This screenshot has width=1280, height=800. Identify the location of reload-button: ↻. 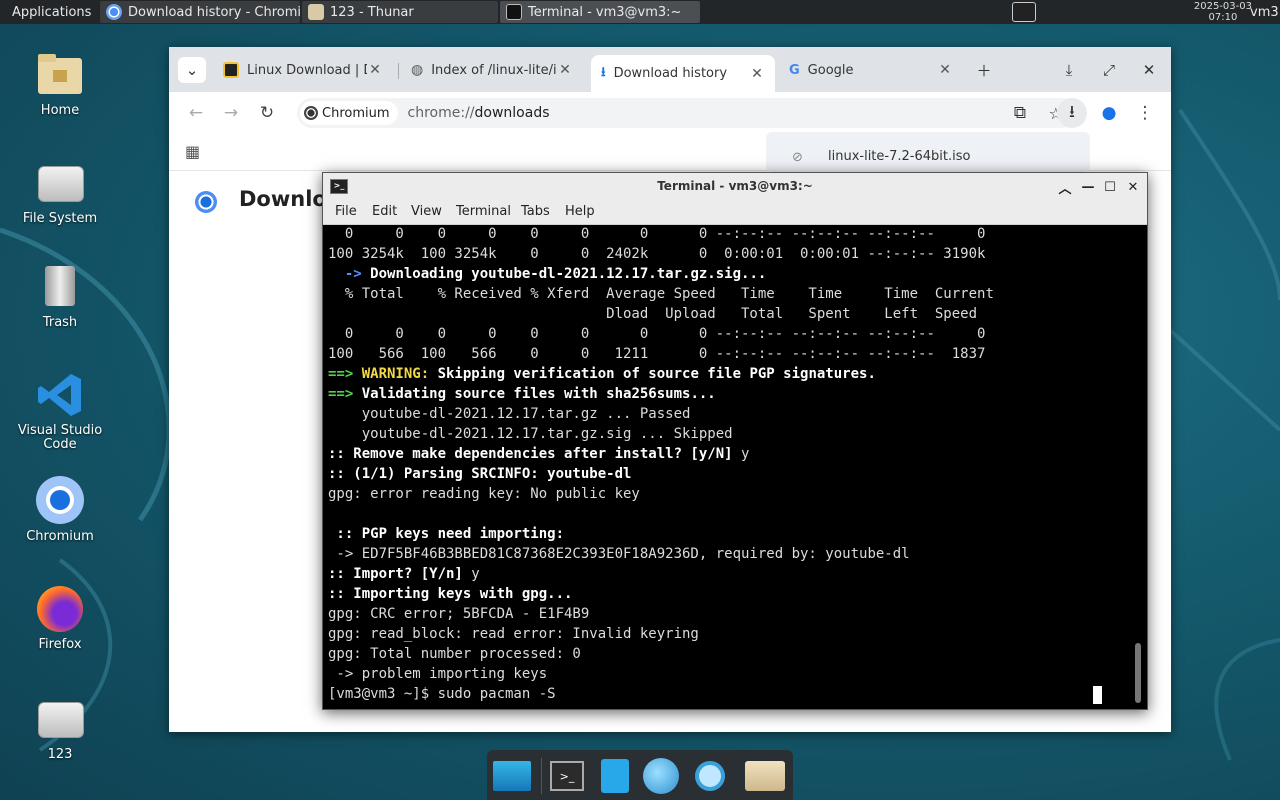
(267, 113).